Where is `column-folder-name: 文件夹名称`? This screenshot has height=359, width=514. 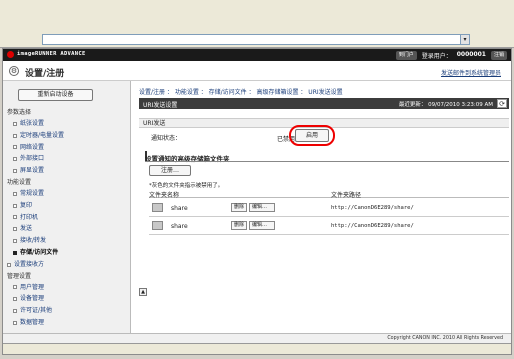 column-folder-name: 文件夹名称 is located at coordinates (164, 195).